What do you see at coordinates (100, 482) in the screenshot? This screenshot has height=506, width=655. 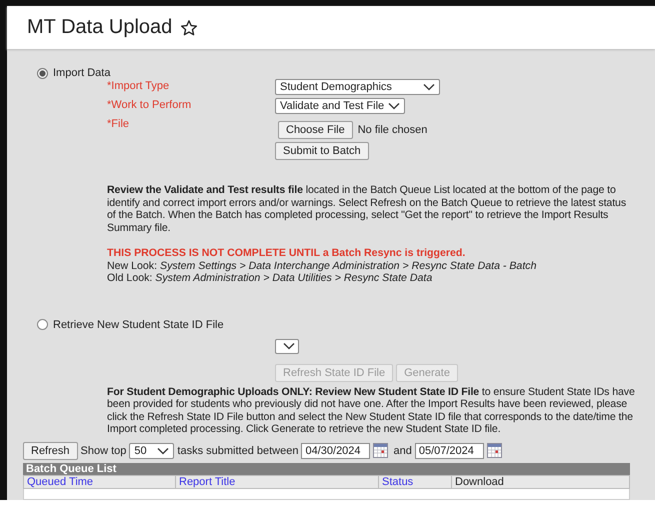 I see `column-header: Queued Time` at bounding box center [100, 482].